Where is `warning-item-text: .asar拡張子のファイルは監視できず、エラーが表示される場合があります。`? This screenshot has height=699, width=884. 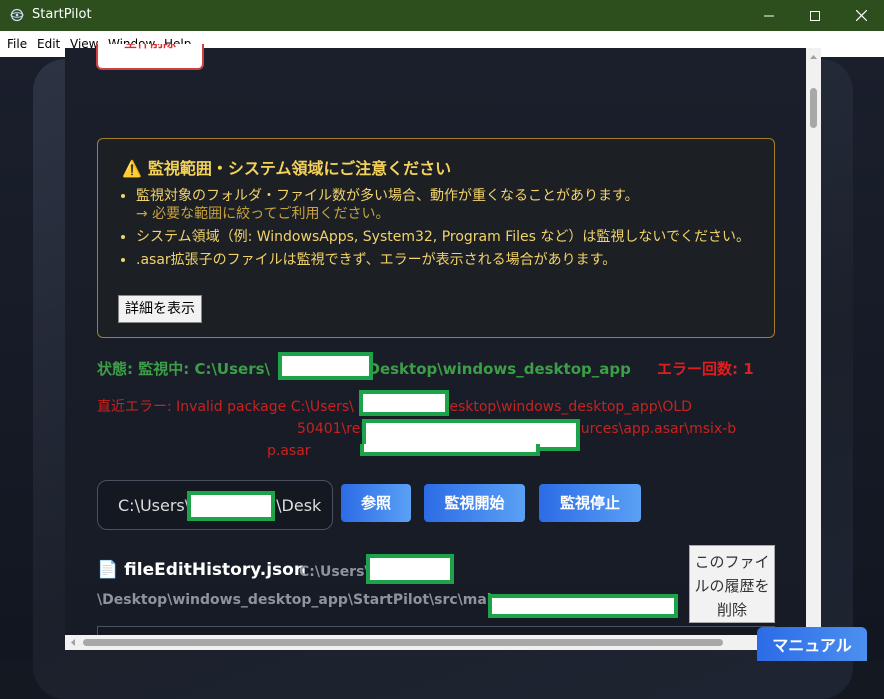 warning-item-text: .asar拡張子のファイルは監視できず、エラーが表示される場合があります。 is located at coordinates (376, 260).